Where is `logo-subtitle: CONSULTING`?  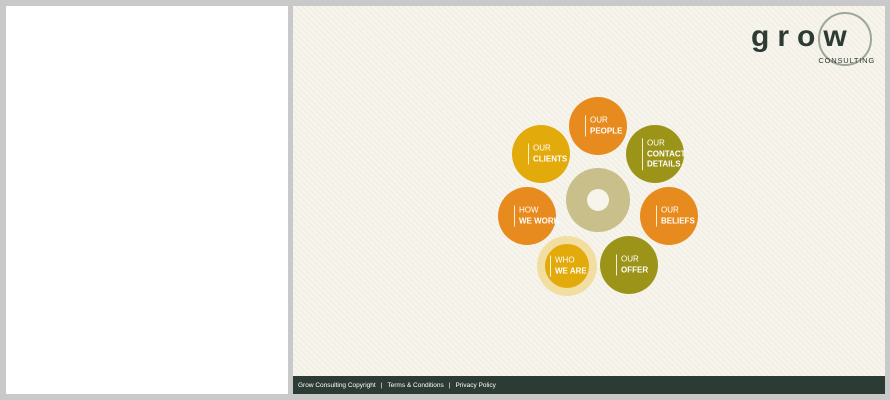
logo-subtitle: CONSULTING is located at coordinates (846, 60).